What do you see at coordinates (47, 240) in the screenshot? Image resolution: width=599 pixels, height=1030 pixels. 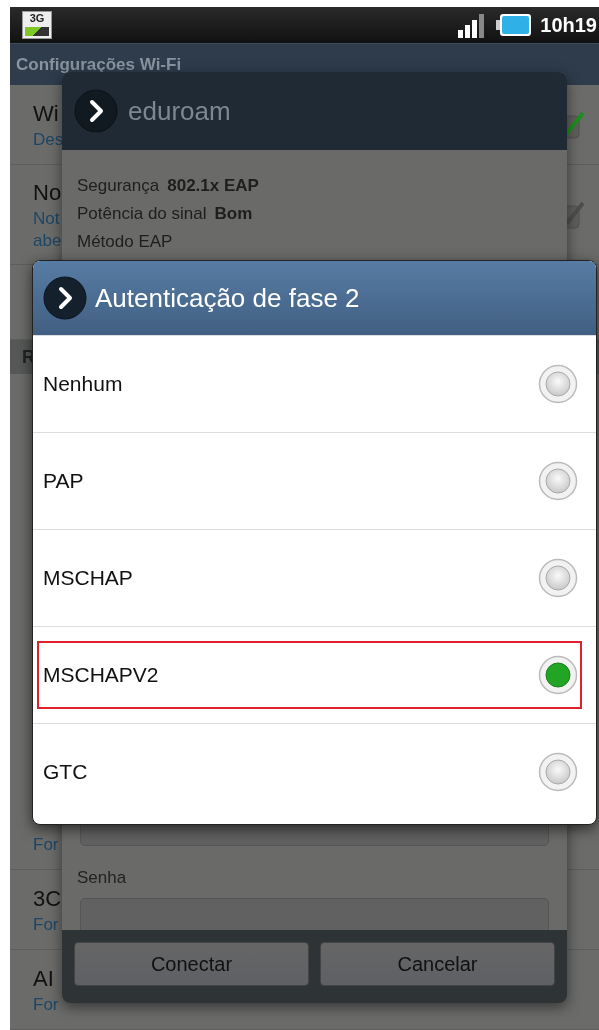 I see `setting-subtitle: abe` at bounding box center [47, 240].